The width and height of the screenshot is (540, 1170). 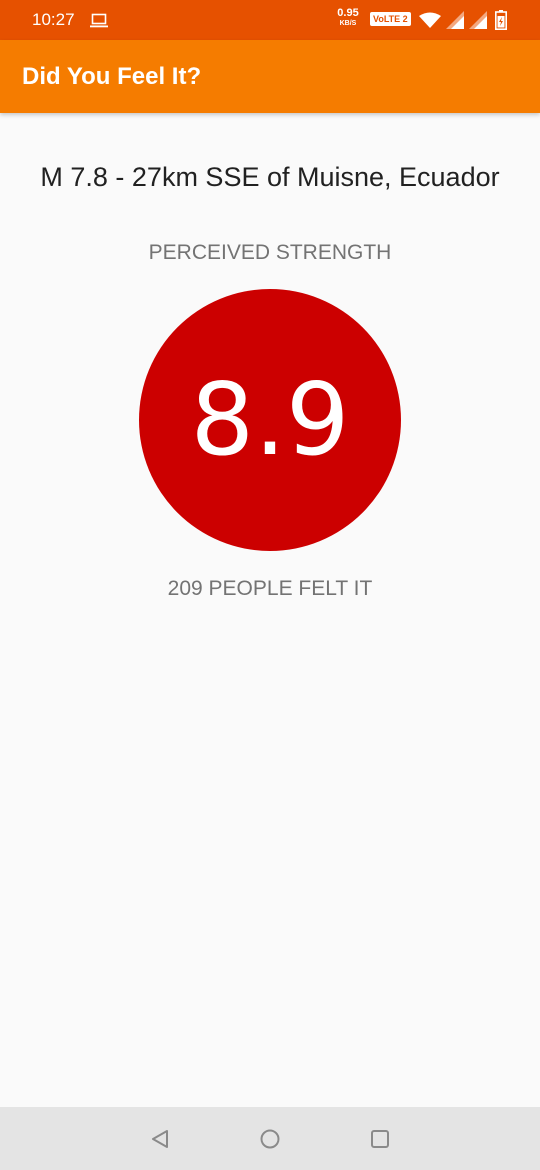 I want to click on intensity-value: 8.9, so click(x=270, y=419).